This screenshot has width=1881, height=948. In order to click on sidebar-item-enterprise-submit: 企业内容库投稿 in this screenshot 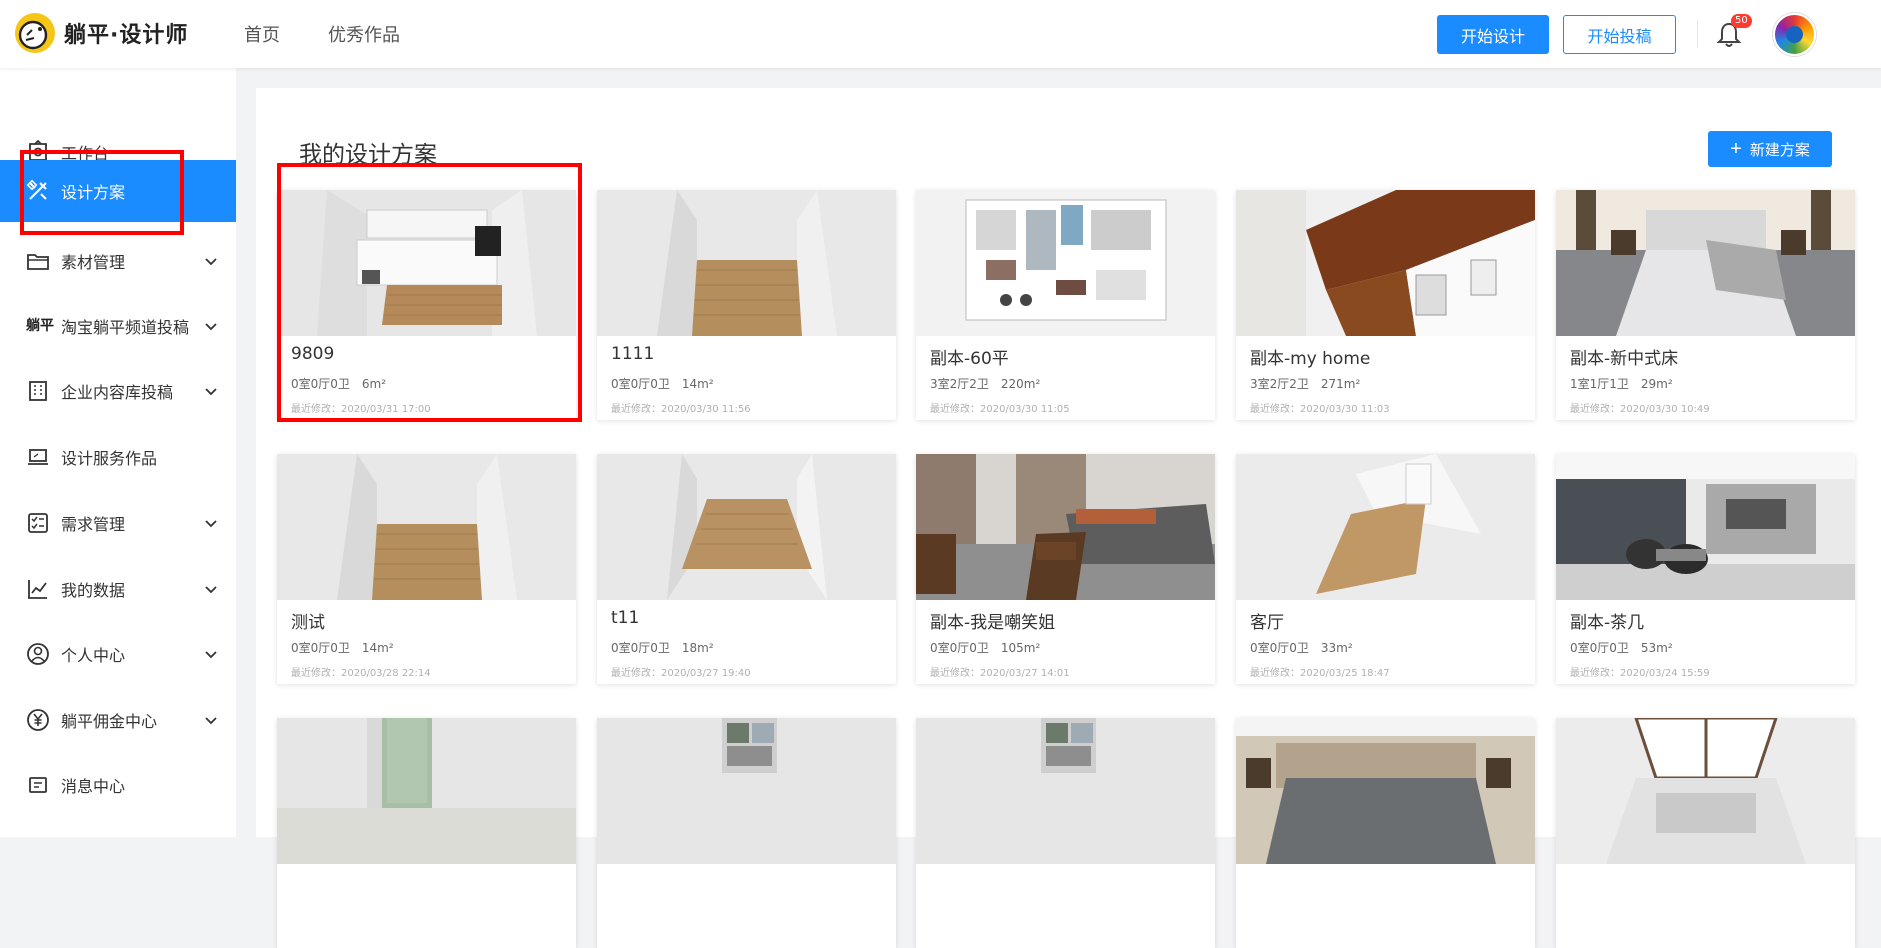, I will do `click(118, 391)`.